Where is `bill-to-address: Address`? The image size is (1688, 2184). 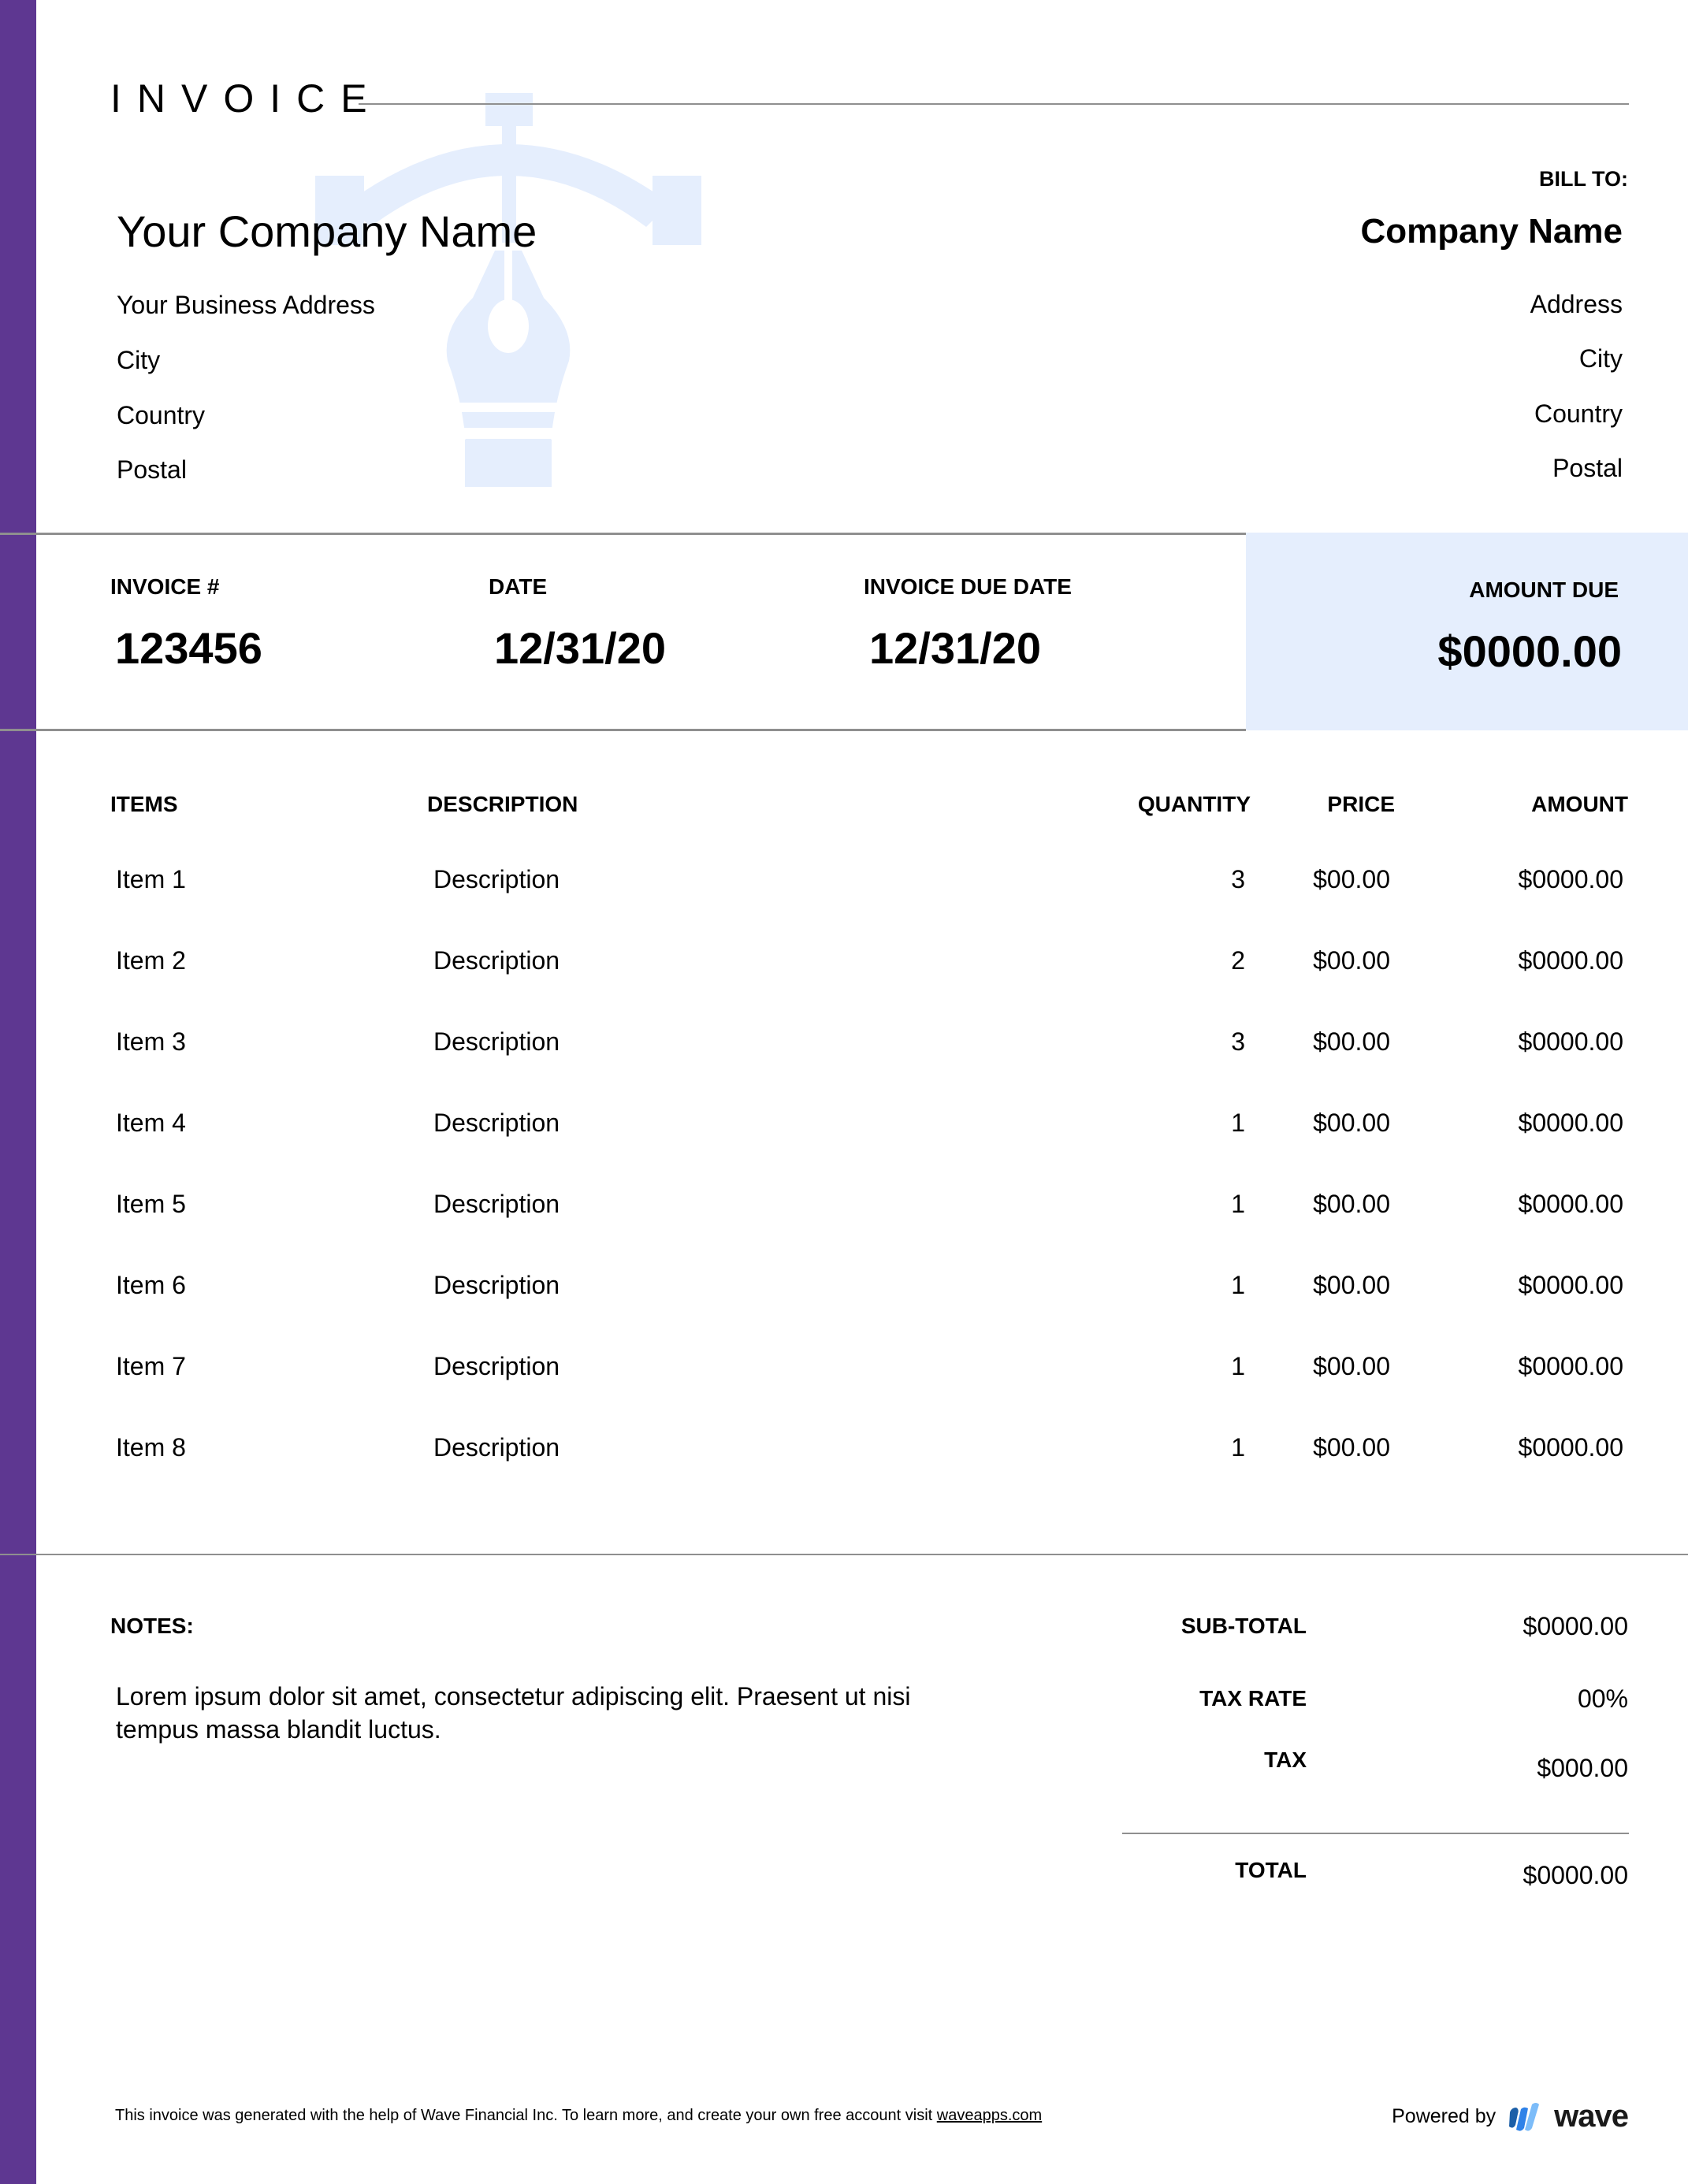 bill-to-address: Address is located at coordinates (1576, 304).